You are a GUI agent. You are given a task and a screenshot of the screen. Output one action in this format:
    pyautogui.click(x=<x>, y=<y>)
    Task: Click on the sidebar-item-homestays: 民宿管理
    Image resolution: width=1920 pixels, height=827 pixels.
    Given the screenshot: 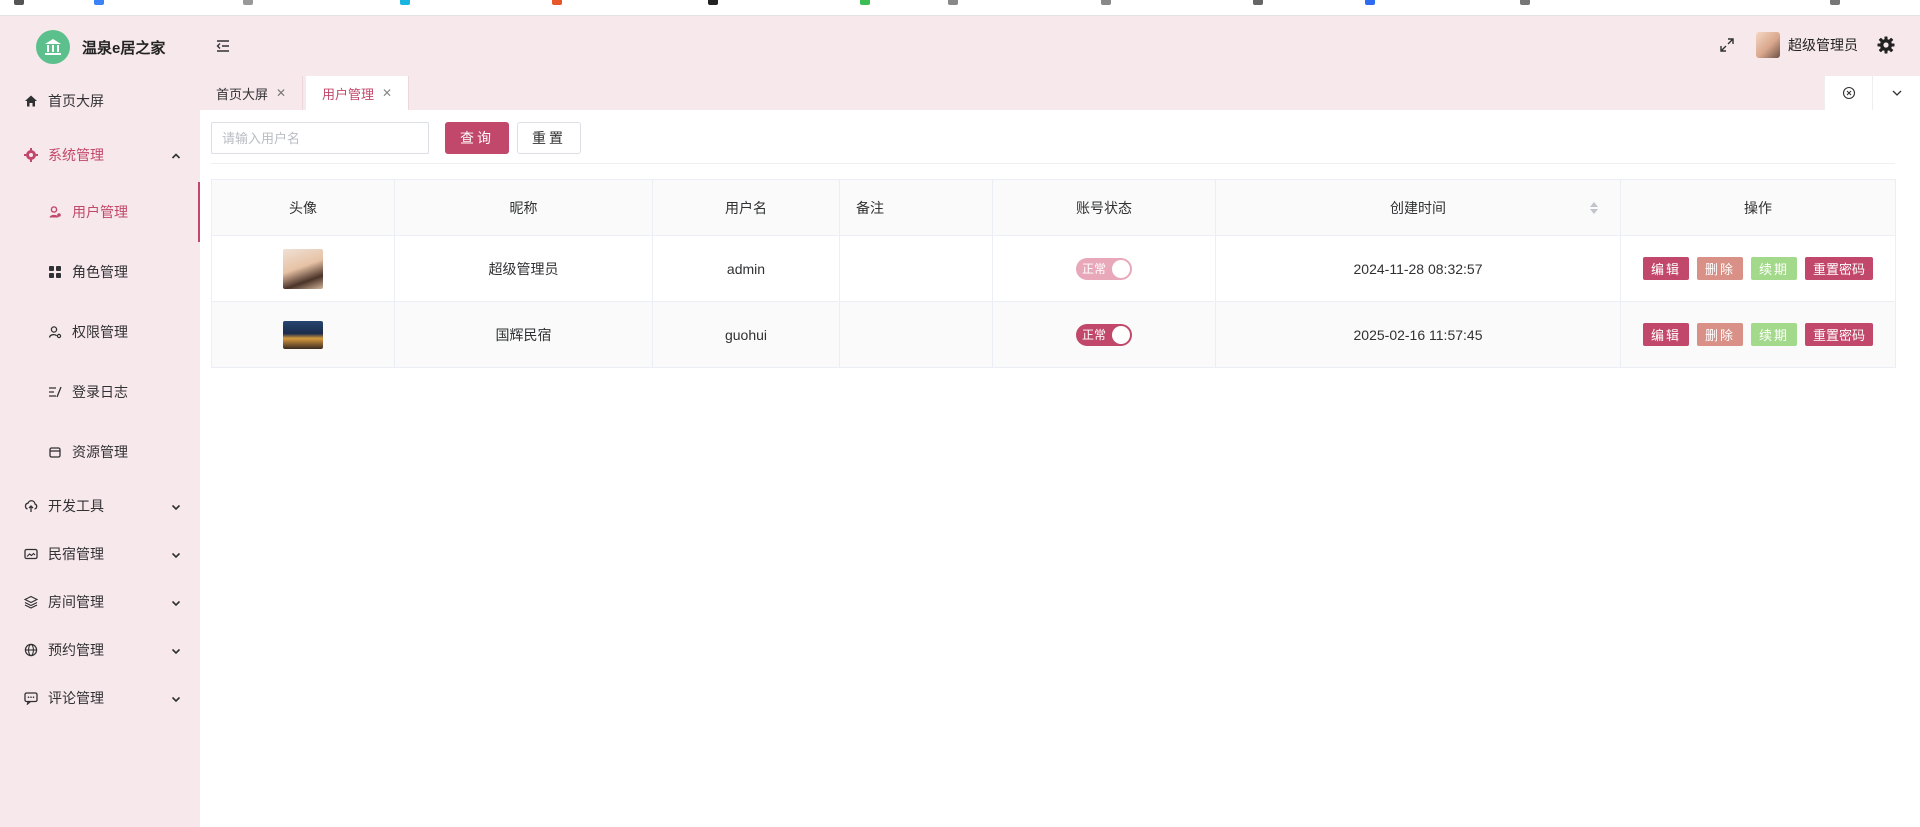 What is the action you would take?
    pyautogui.click(x=100, y=554)
    